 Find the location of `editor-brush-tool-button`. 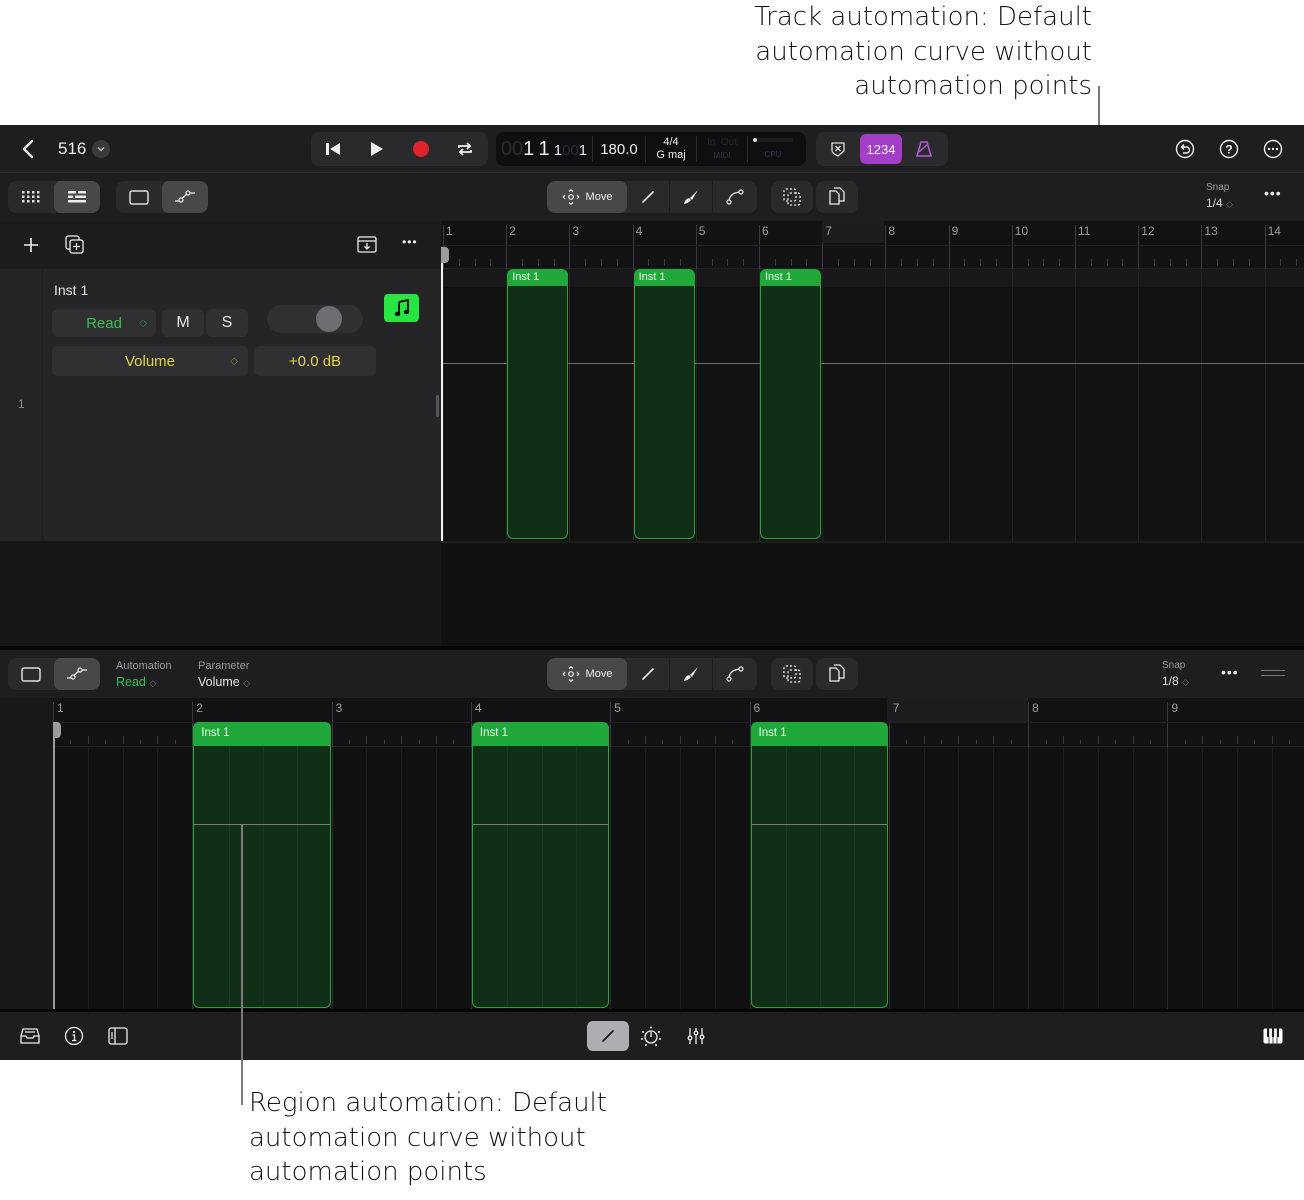

editor-brush-tool-button is located at coordinates (691, 674).